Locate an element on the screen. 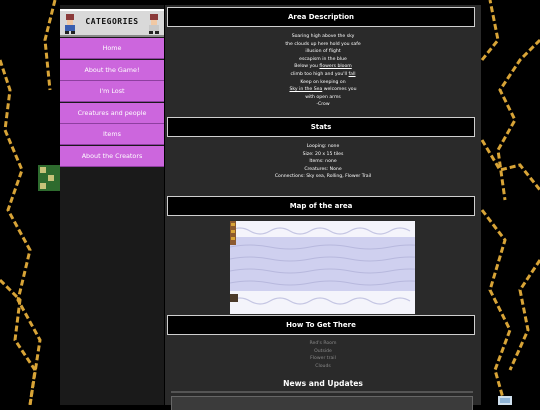 The image size is (540, 410). route-step: Flower trail is located at coordinates (323, 359).